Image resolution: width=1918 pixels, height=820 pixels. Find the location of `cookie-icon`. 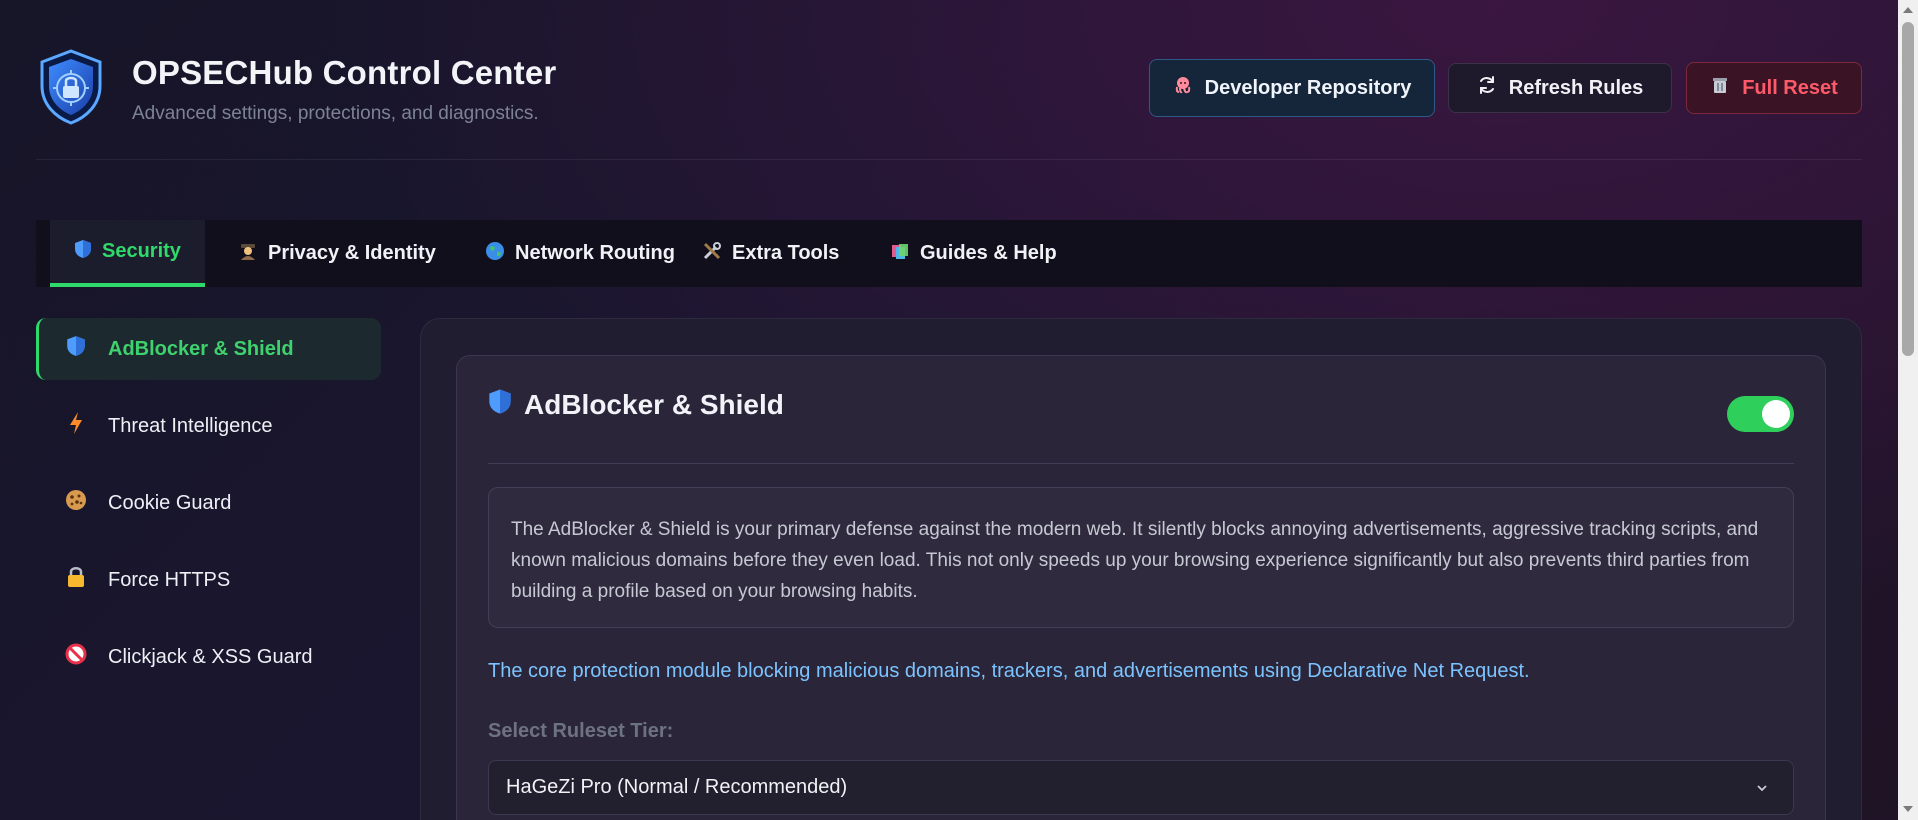

cookie-icon is located at coordinates (76, 503).